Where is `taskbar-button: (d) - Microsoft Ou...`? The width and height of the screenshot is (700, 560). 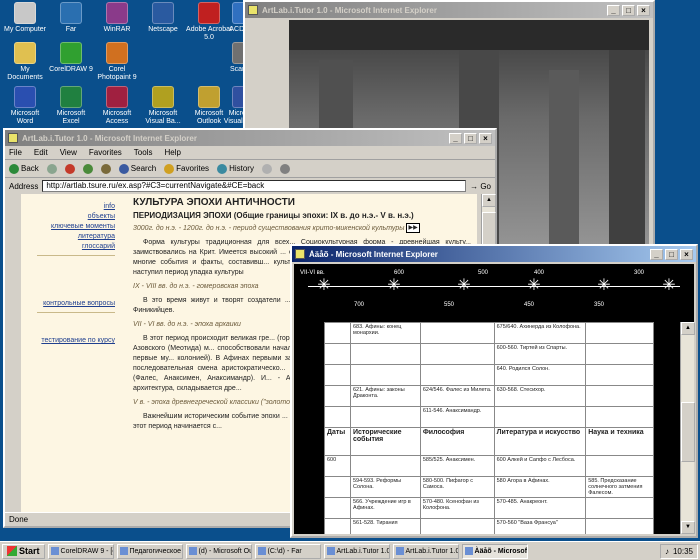 taskbar-button: (d) - Microsoft Ou... is located at coordinates (218, 551).